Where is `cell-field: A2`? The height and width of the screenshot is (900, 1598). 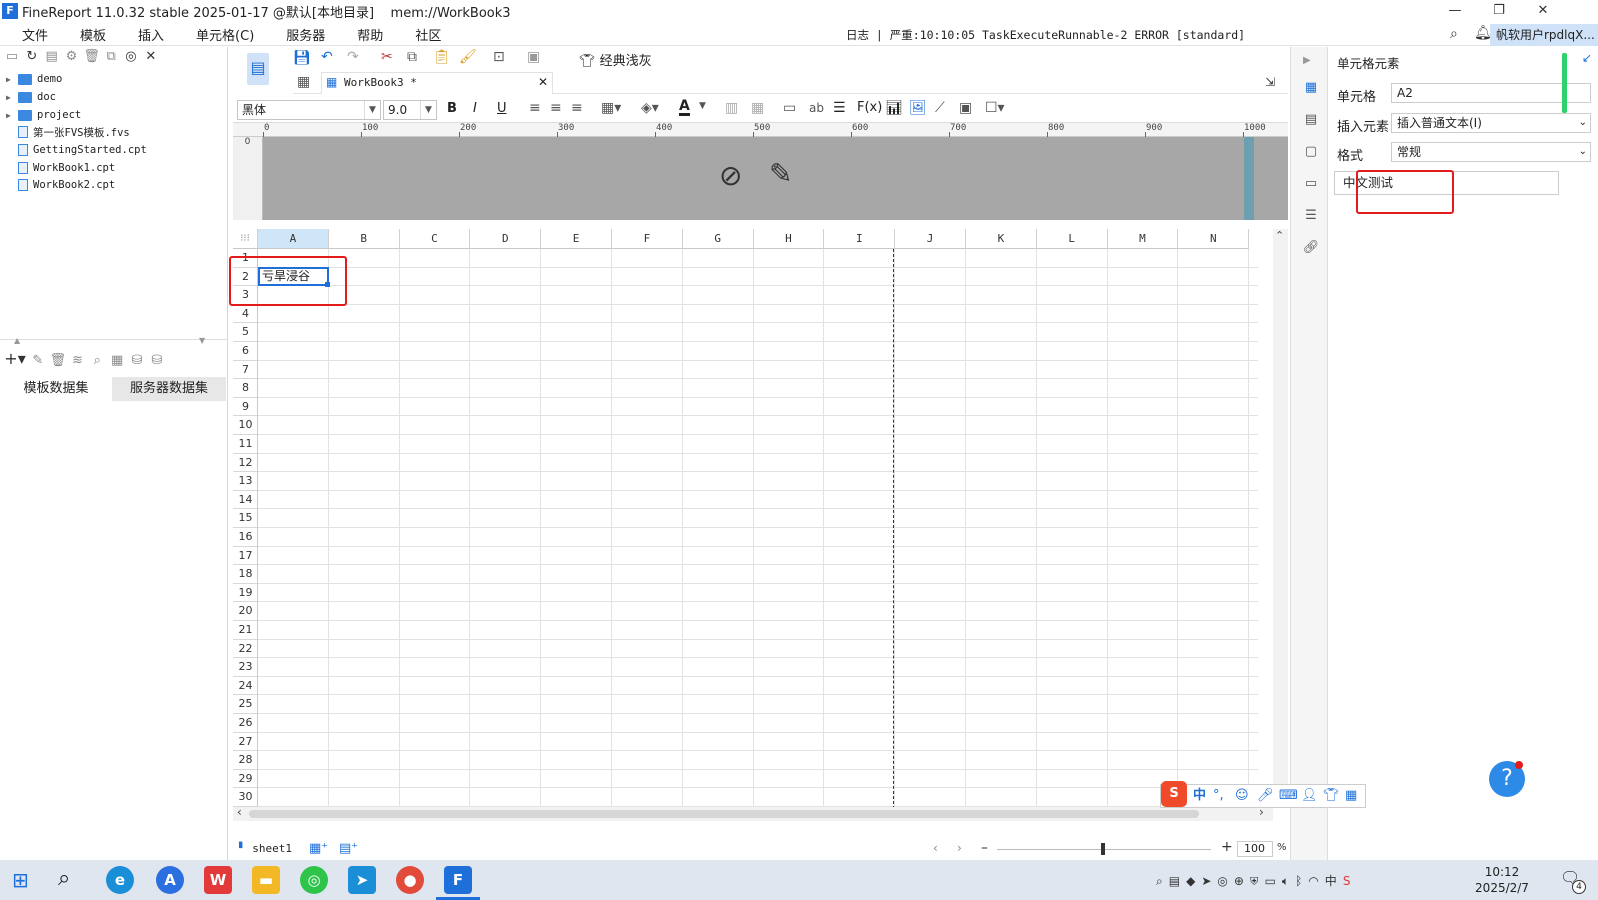
cell-field: A2 is located at coordinates (1491, 93).